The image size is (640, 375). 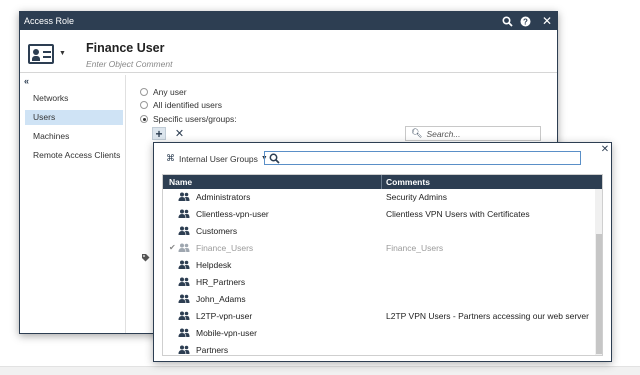 I want to click on row-name: Administrators, so click(x=223, y=197).